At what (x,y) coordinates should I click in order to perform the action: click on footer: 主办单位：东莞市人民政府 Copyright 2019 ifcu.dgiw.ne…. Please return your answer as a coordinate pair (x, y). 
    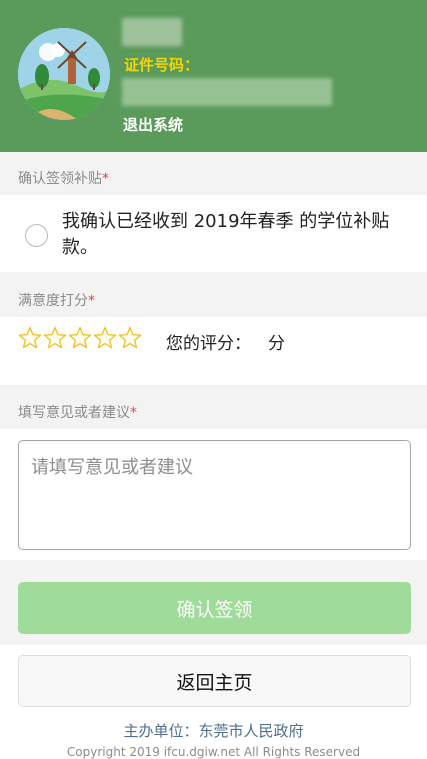
    Looking at the image, I should click on (213, 739).